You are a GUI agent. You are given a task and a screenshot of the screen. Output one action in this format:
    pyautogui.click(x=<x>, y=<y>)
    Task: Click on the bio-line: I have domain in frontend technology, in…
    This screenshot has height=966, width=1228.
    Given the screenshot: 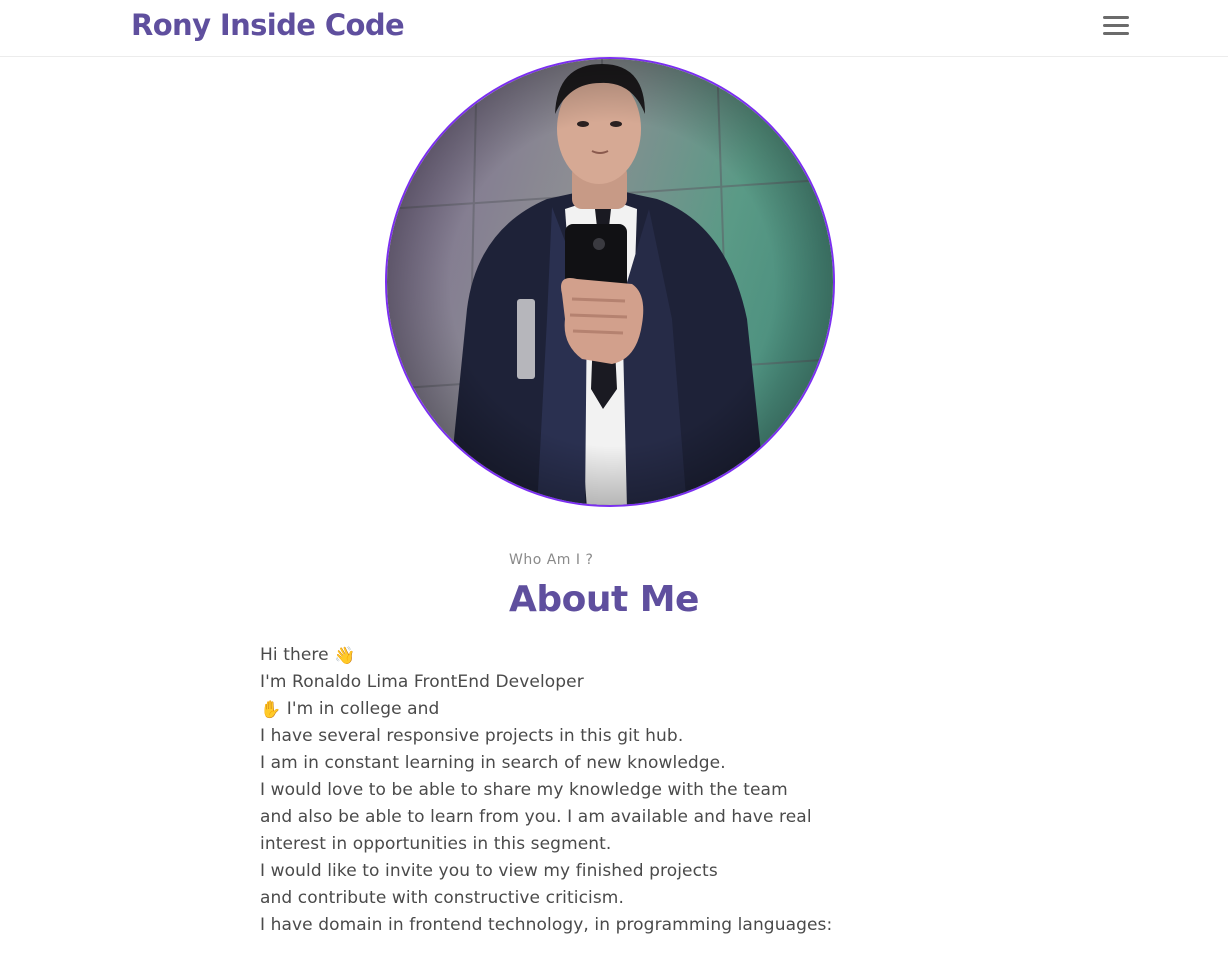 What is the action you would take?
    pyautogui.click(x=546, y=925)
    